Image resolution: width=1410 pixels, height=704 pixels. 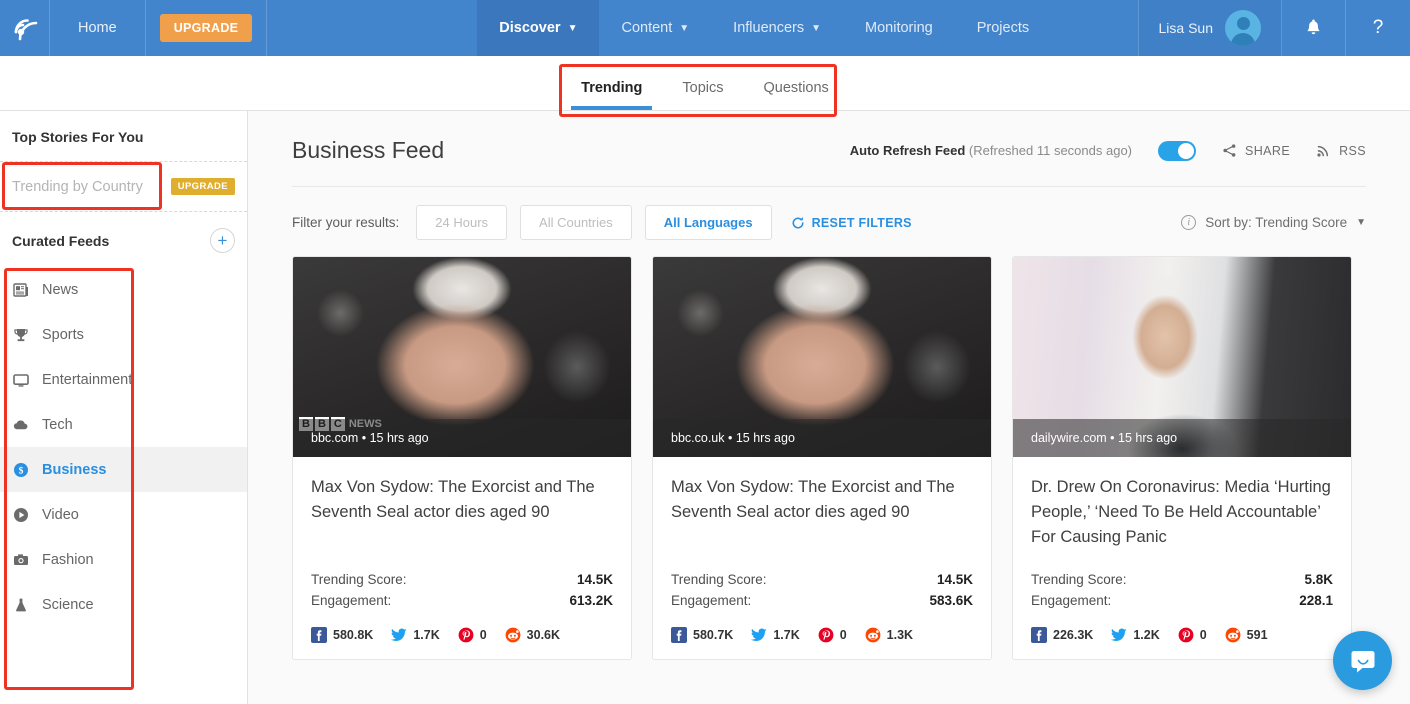 I want to click on auto-refresh-toggle, so click(x=1177, y=150).